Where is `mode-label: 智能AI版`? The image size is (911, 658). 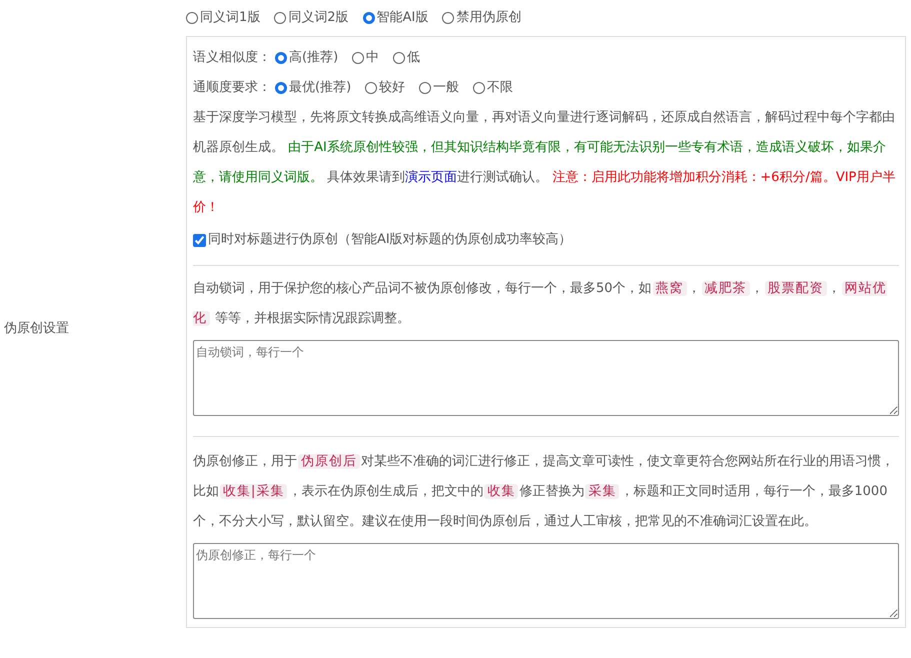
mode-label: 智能AI版 is located at coordinates (402, 18).